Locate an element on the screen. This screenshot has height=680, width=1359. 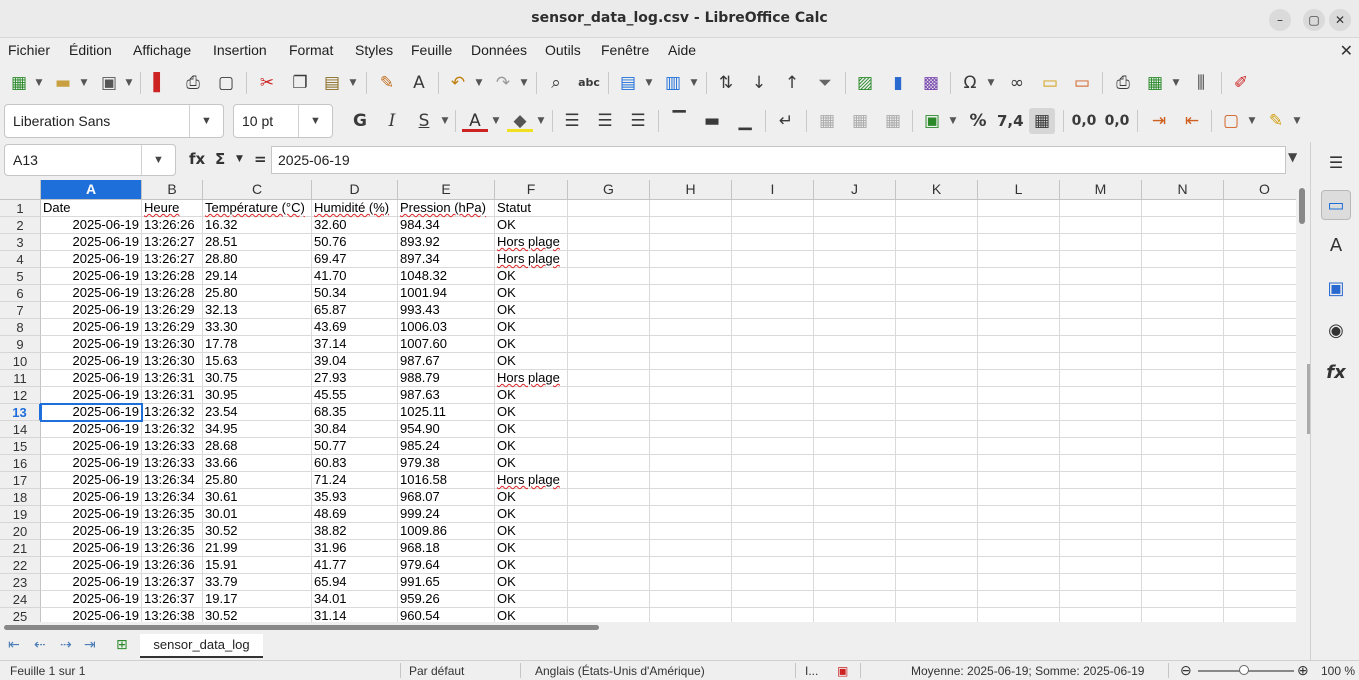
cell-d19: 48.69 is located at coordinates (355, 514).